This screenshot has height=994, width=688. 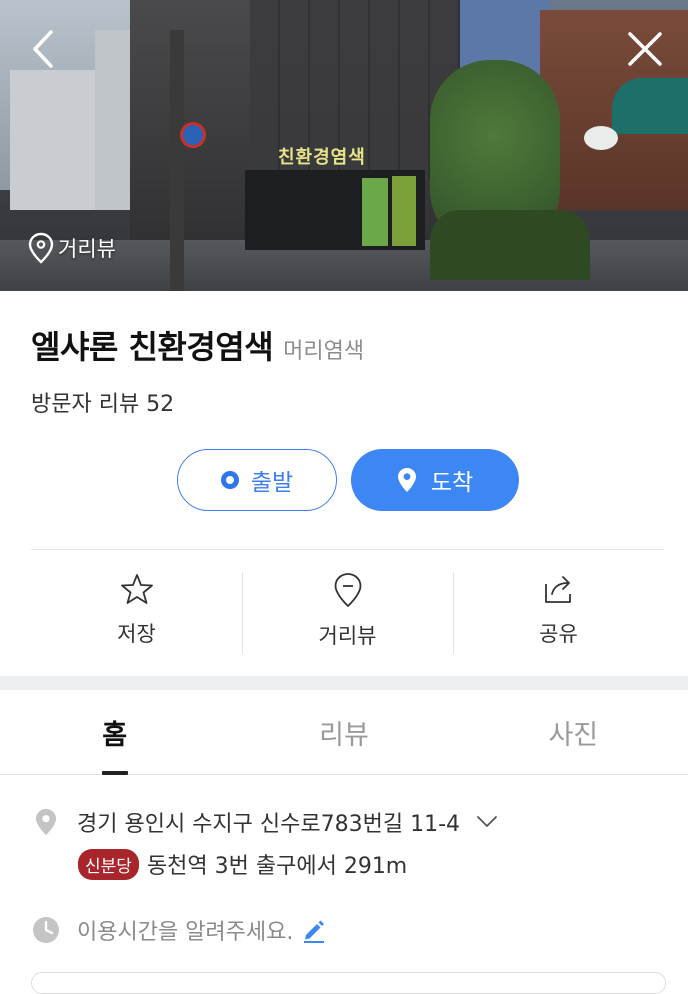 I want to click on start-button: 출발, so click(x=257, y=480).